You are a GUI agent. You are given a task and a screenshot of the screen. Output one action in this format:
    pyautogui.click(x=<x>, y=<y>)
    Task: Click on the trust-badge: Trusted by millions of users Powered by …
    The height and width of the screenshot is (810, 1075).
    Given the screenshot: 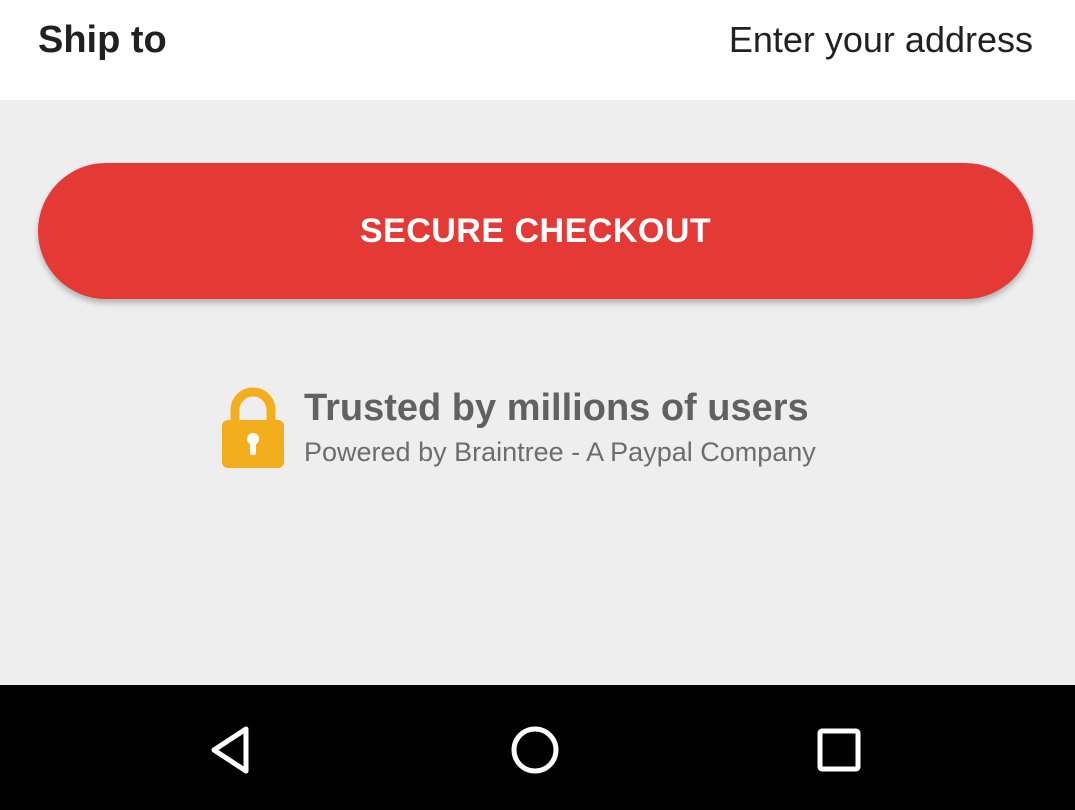 What is the action you would take?
    pyautogui.click(x=519, y=427)
    